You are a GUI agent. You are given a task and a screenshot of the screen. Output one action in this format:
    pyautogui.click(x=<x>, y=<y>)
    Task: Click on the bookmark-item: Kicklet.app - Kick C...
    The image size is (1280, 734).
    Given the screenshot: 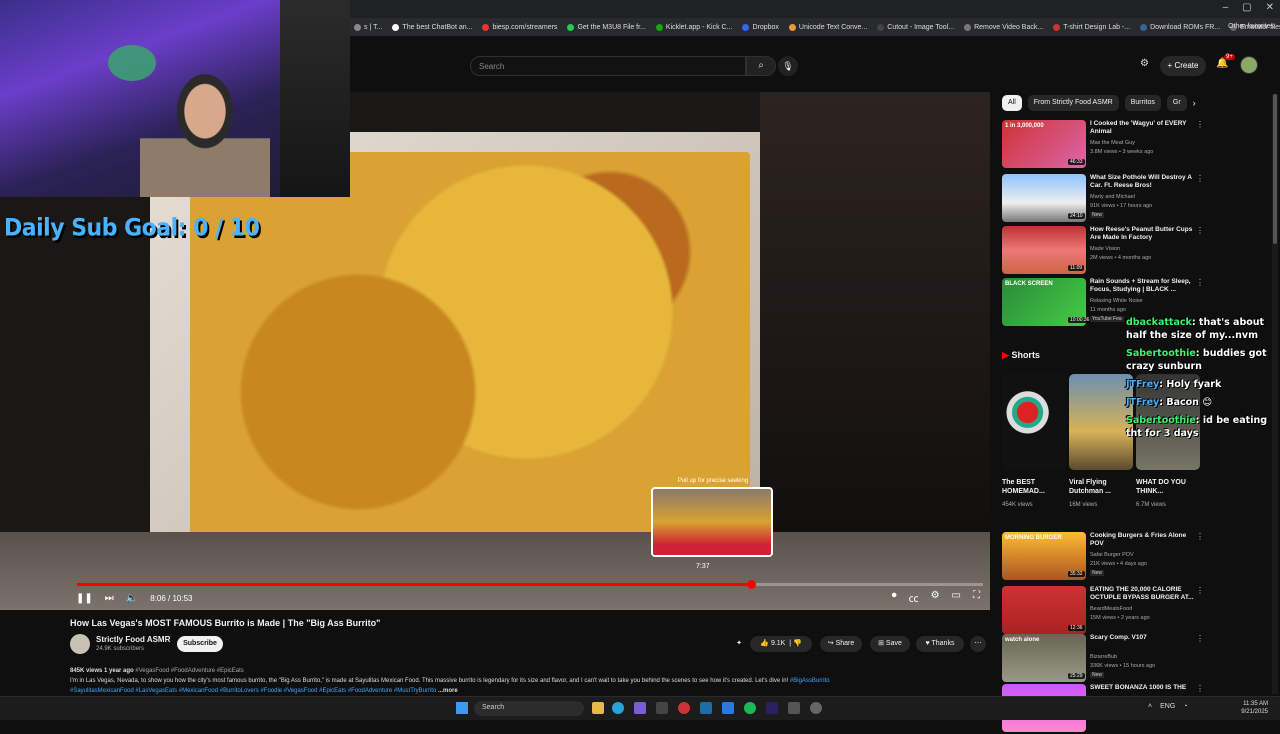 What is the action you would take?
    pyautogui.click(x=693, y=27)
    